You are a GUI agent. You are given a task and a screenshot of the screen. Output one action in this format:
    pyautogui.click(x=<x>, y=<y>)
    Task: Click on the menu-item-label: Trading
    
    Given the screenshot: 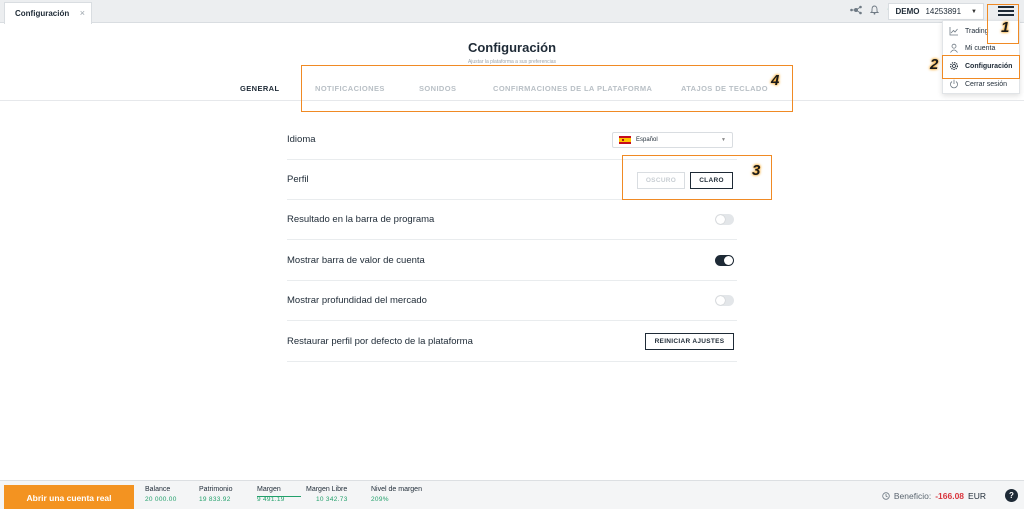 What is the action you would take?
    pyautogui.click(x=977, y=31)
    